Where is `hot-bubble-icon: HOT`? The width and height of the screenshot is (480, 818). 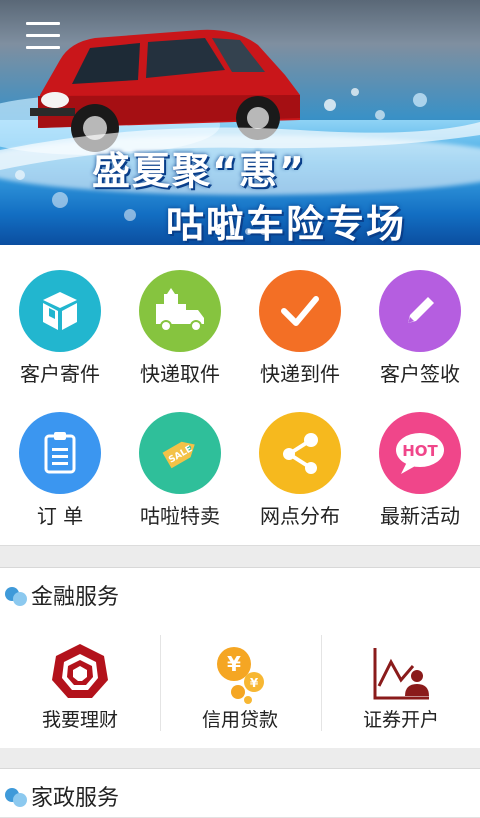 hot-bubble-icon: HOT is located at coordinates (420, 453).